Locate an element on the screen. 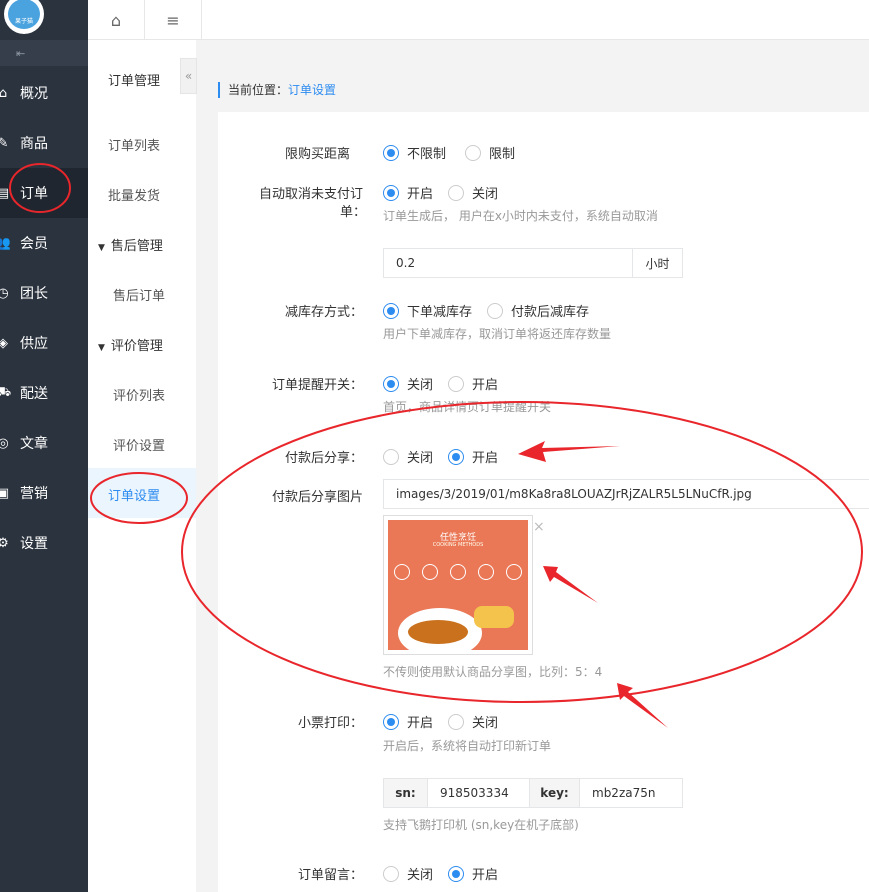  autocancel-radio-on: 开启 is located at coordinates (408, 192).